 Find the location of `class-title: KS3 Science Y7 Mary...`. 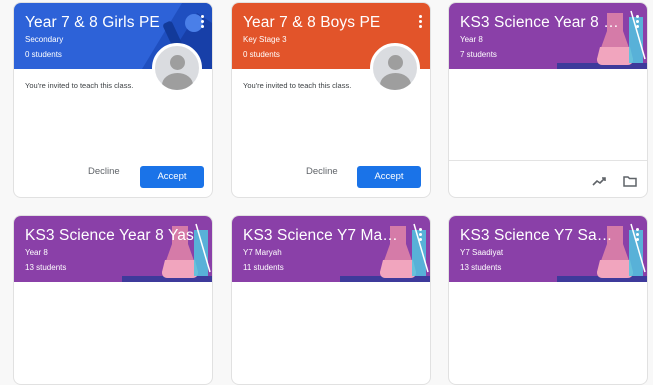

class-title: KS3 Science Y7 Mary... is located at coordinates (323, 236).